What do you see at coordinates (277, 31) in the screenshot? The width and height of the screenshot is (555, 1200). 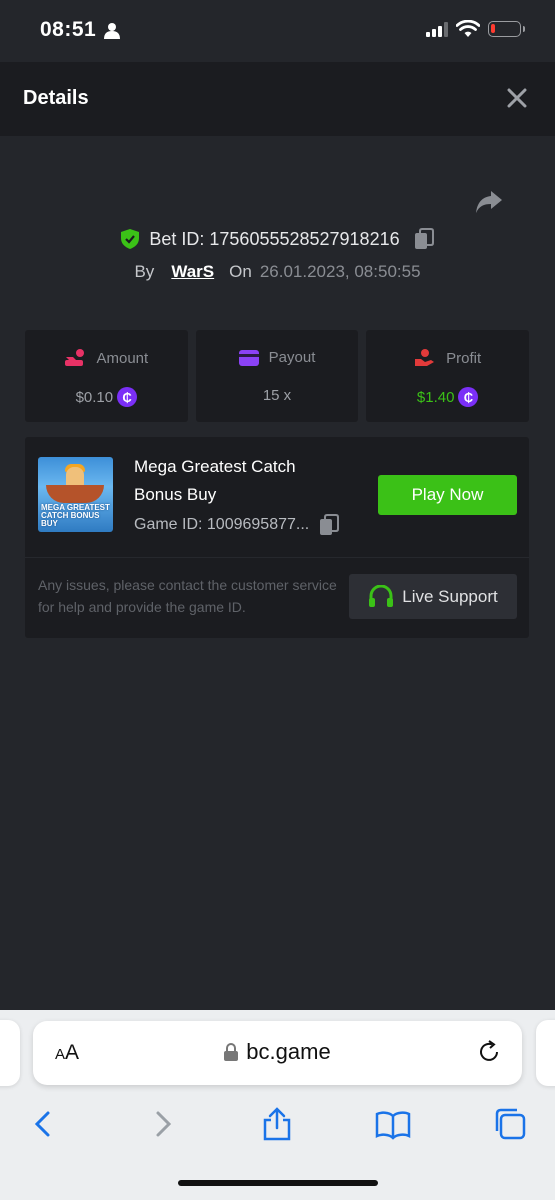 I see `status-bar: 08:51` at bounding box center [277, 31].